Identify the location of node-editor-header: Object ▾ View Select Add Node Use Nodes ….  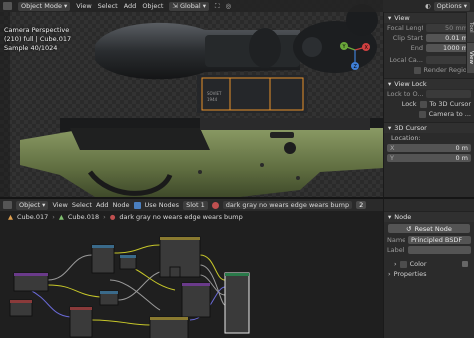
(191, 205).